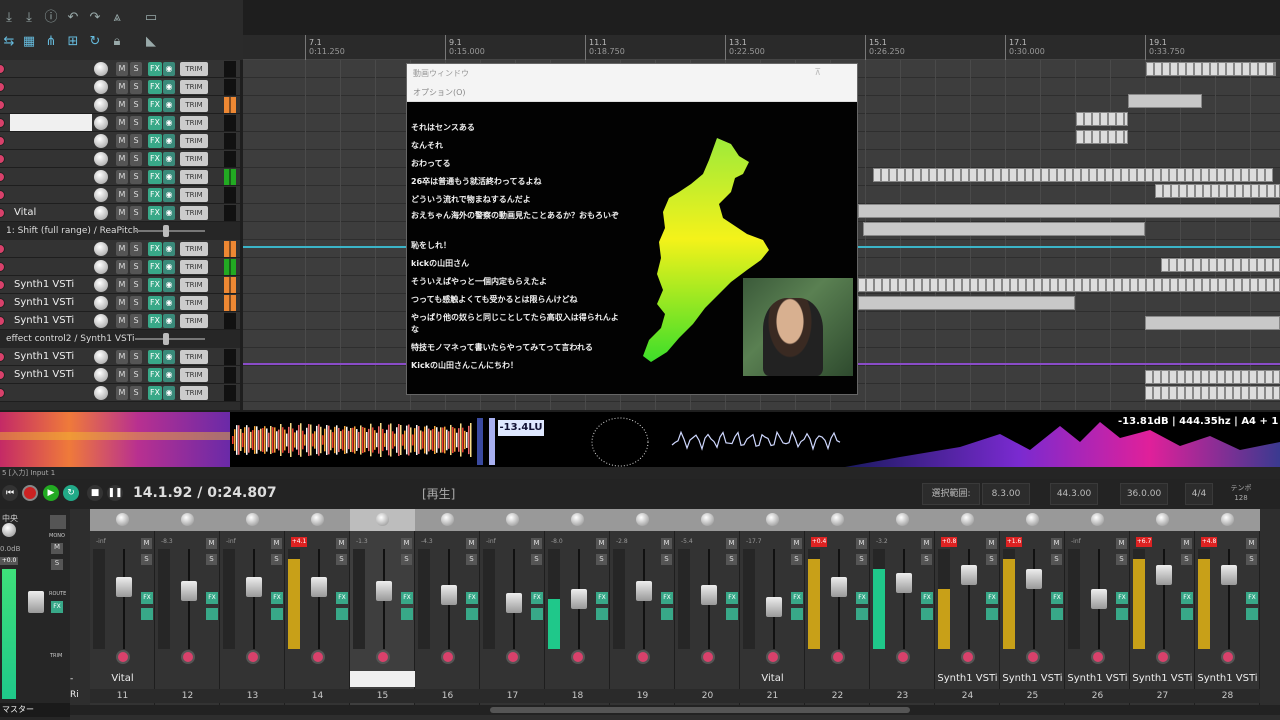  I want to click on mixer-strip: +4.8 M S FX Synth1 VSTi 28, so click(1227, 609).